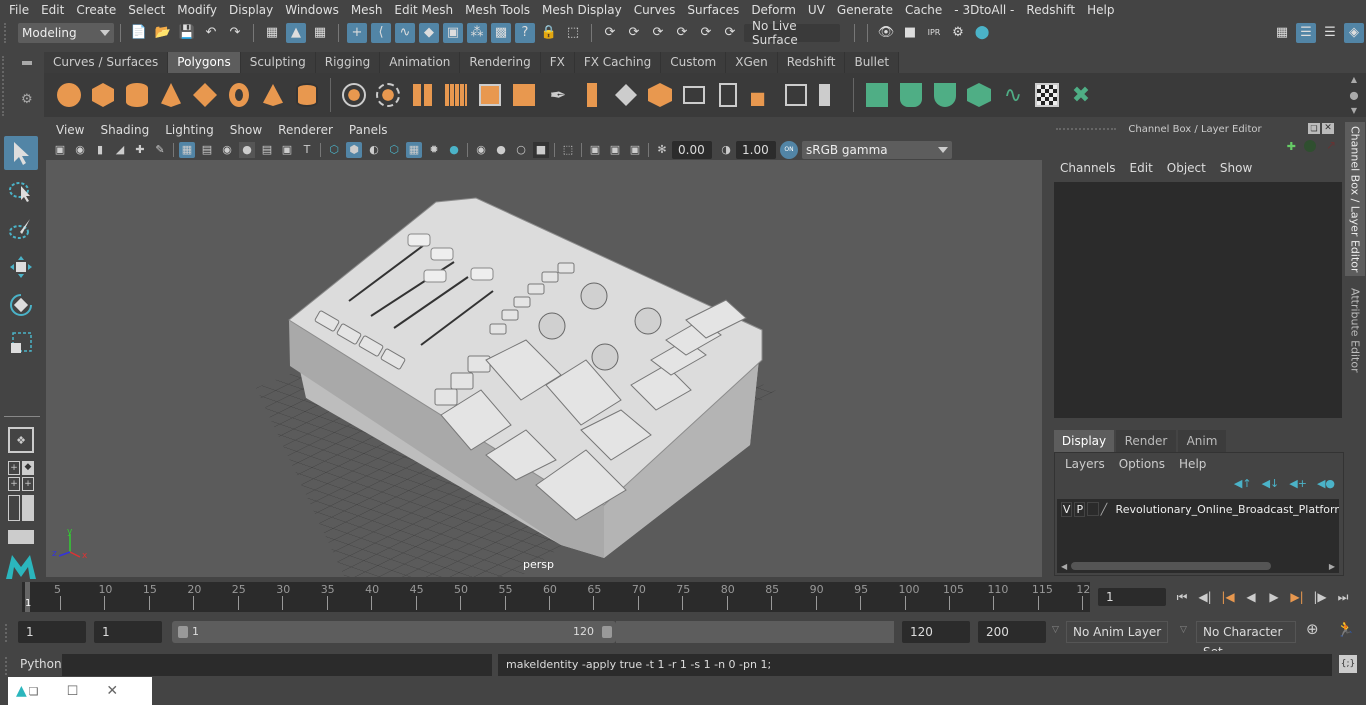 This screenshot has width=1366, height=705. What do you see at coordinates (877, 95) in the screenshot?
I see `planar-mapping-icon` at bounding box center [877, 95].